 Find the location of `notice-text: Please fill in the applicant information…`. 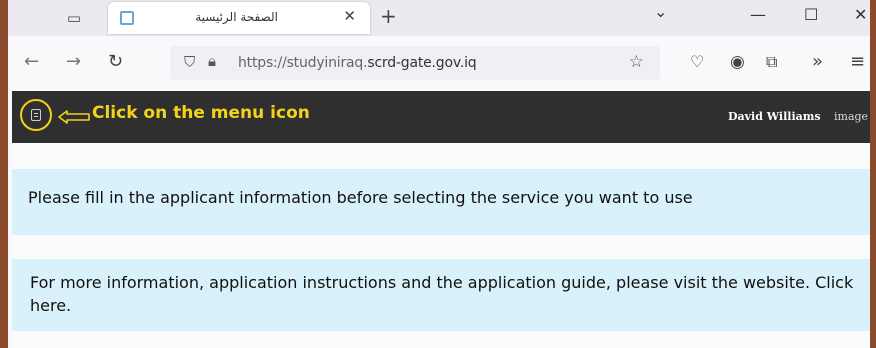

notice-text: Please fill in the applicant information… is located at coordinates (360, 197).